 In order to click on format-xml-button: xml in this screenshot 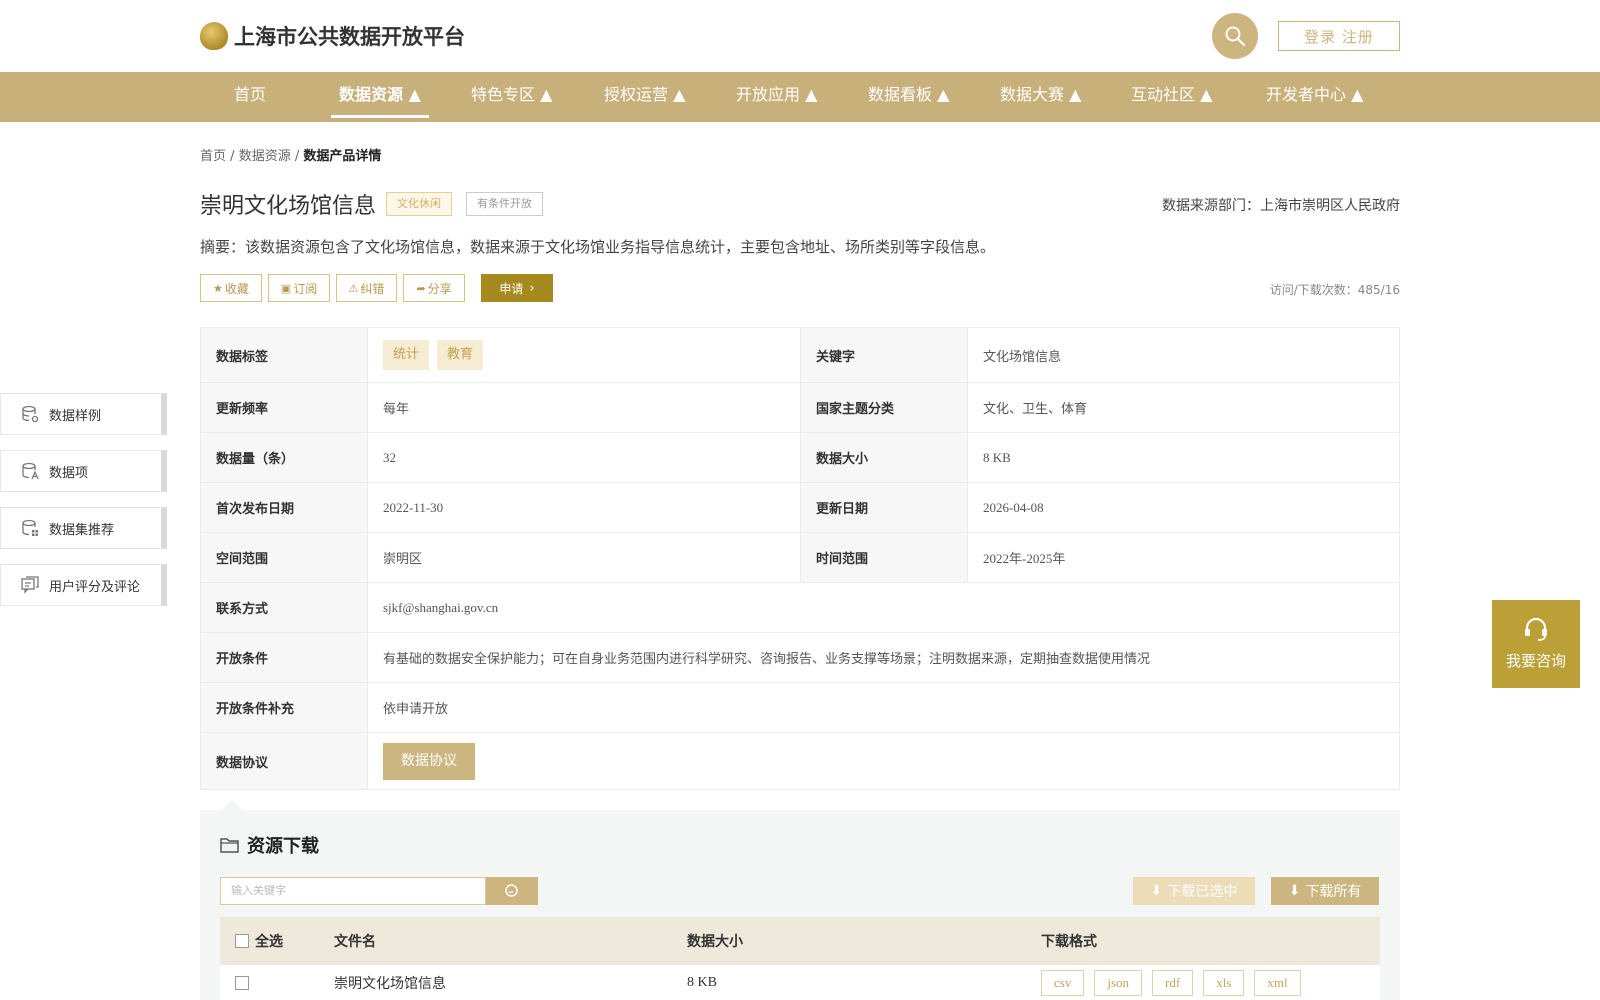, I will do `click(1277, 982)`.